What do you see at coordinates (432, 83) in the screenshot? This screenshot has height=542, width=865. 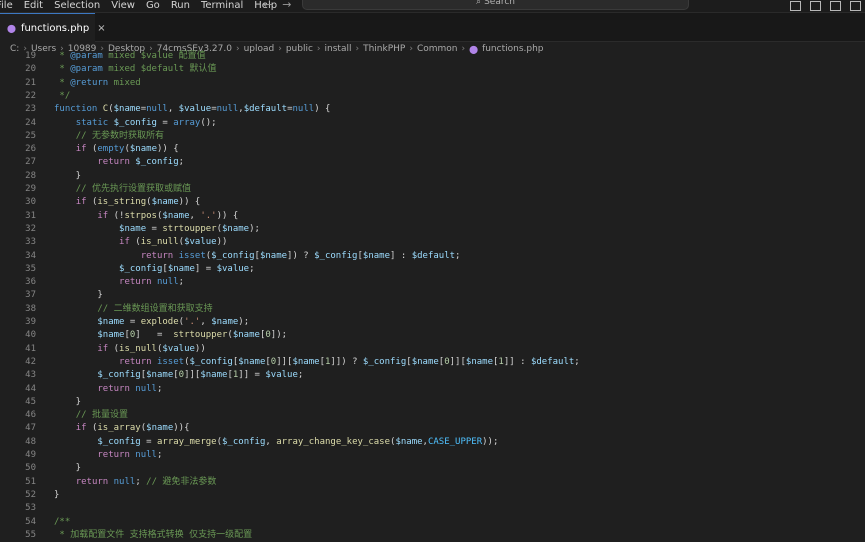 I see `code-line: 21 * @return mixed` at bounding box center [432, 83].